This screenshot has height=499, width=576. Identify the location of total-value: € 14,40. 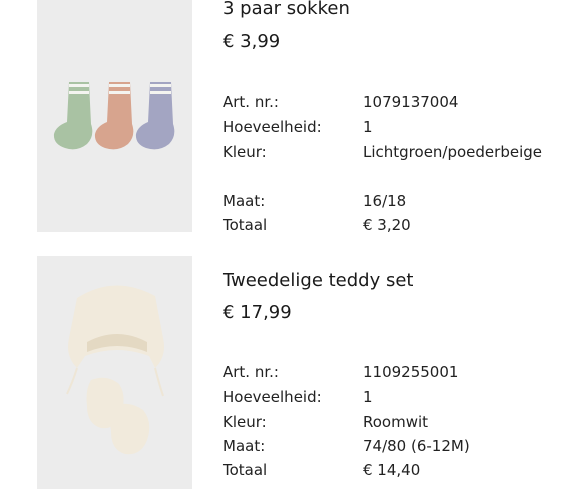
(392, 470).